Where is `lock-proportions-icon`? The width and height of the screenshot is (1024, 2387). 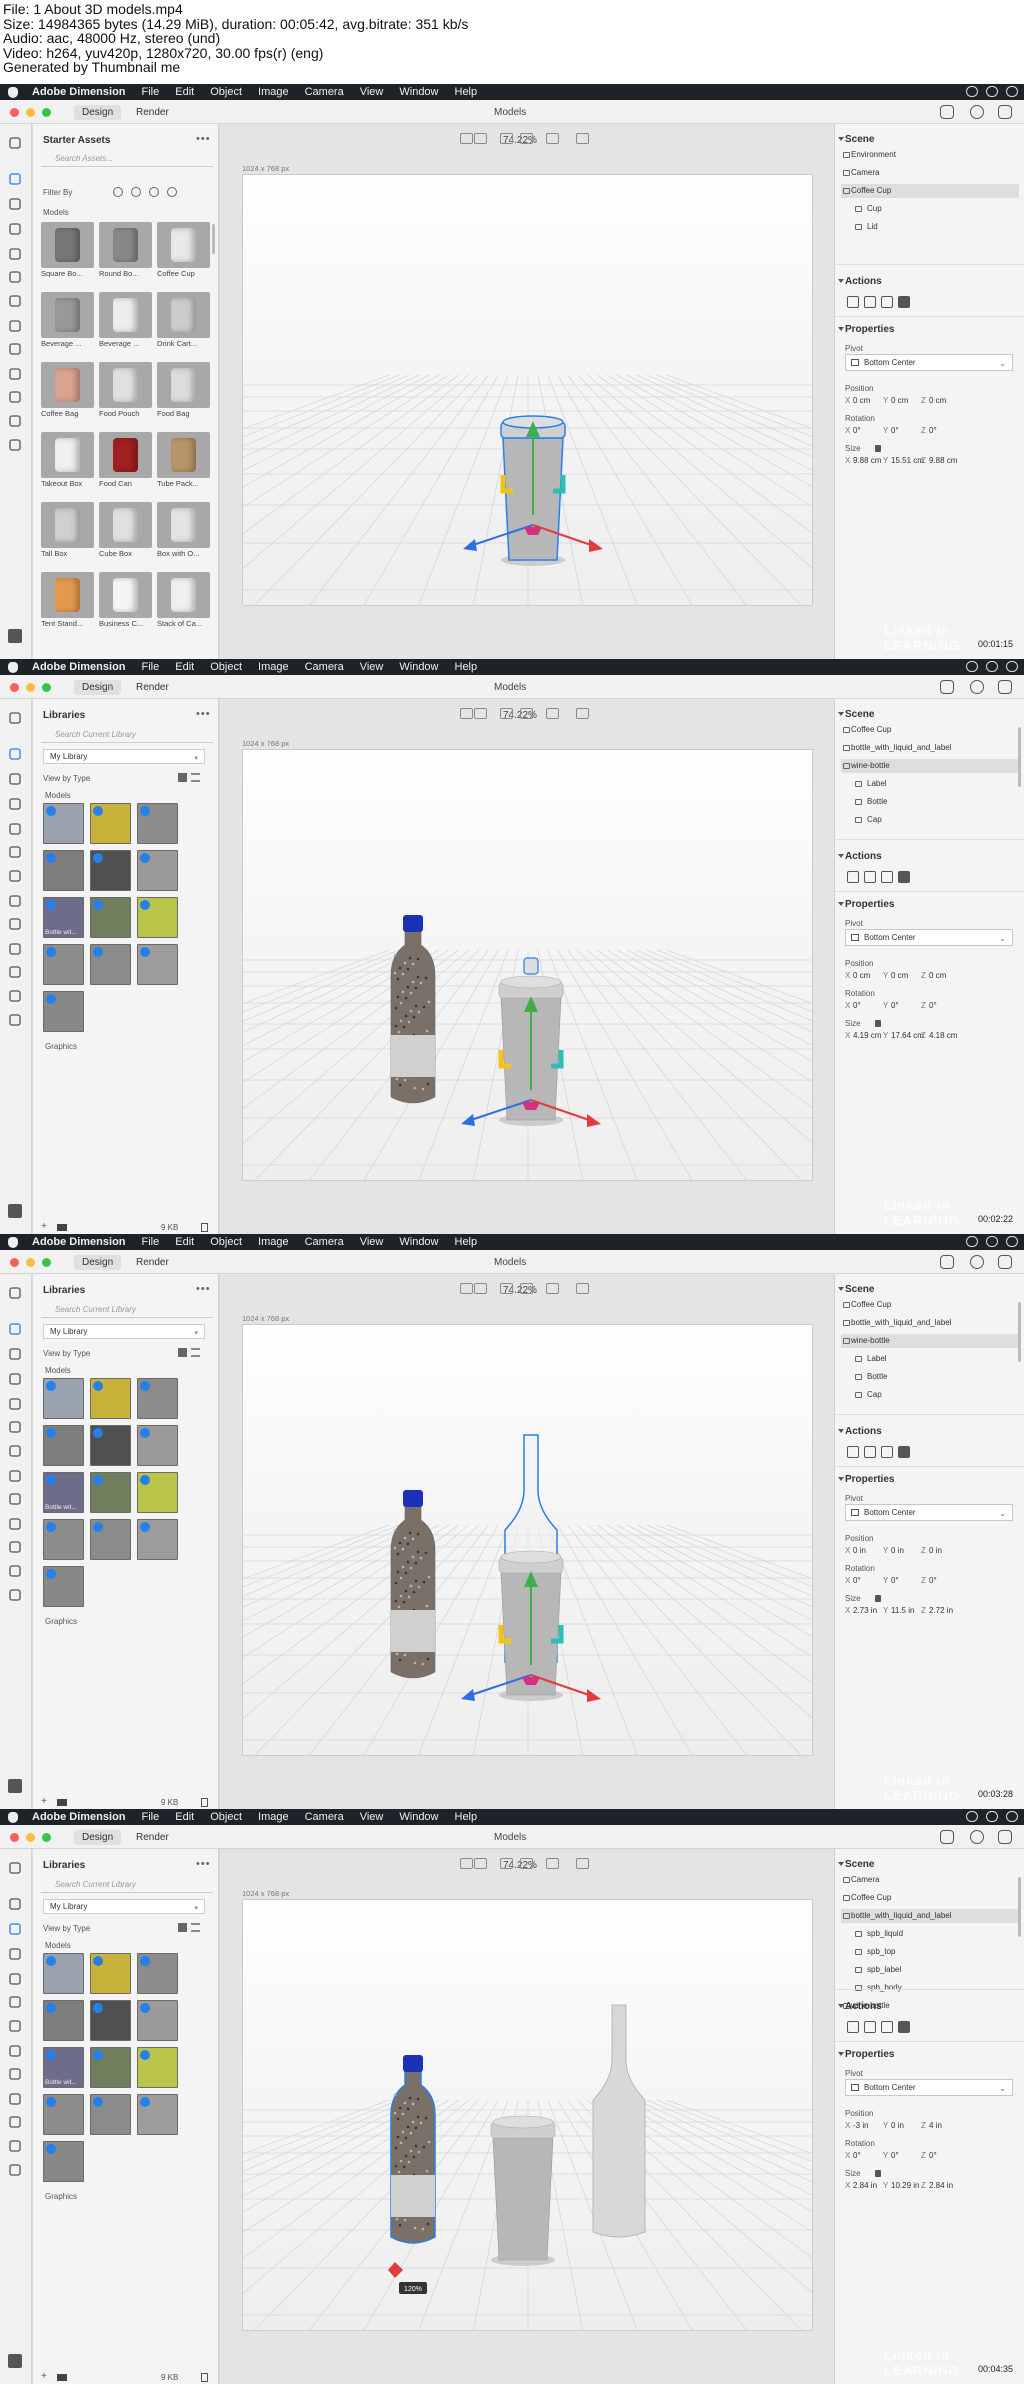 lock-proportions-icon is located at coordinates (878, 1023).